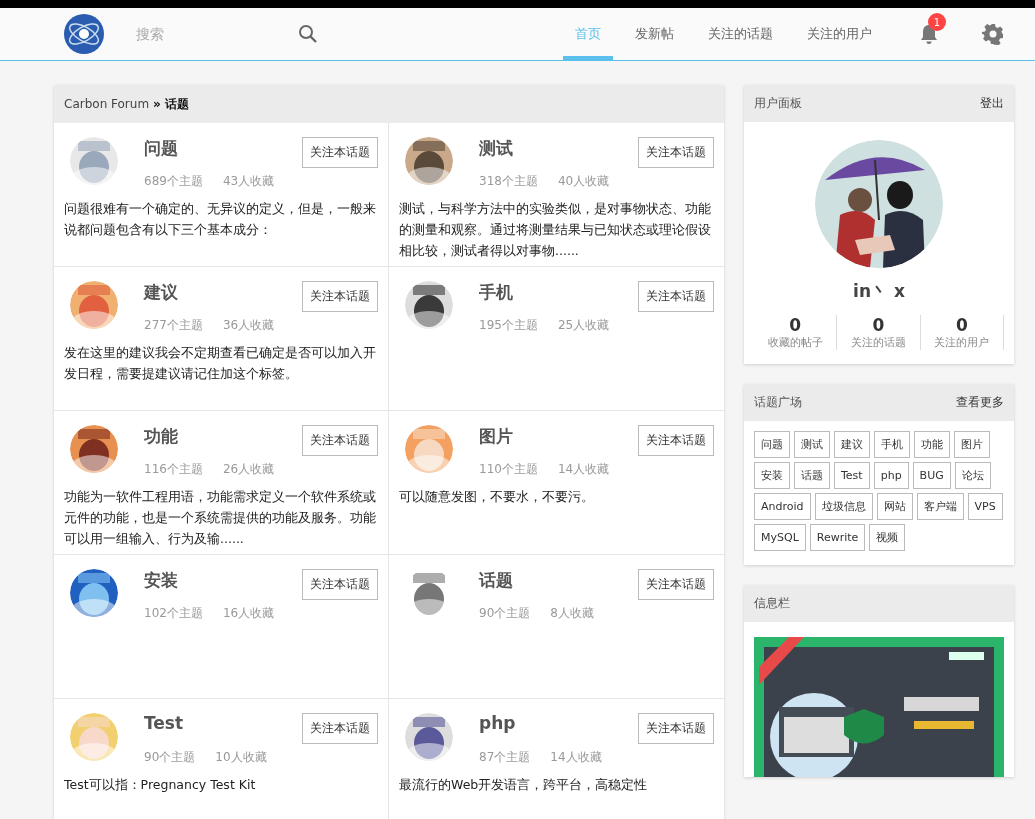 This screenshot has height=819, width=1035. I want to click on topic-tag: 客户端, so click(940, 506).